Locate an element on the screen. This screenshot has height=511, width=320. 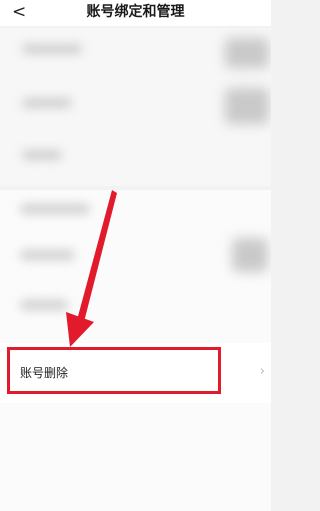
delete-account-label: 账号删除 is located at coordinates (44, 373).